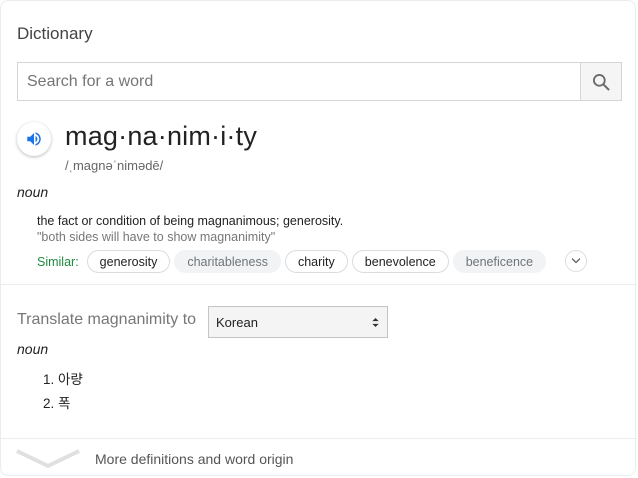  What do you see at coordinates (114, 165) in the screenshot?
I see `pronunciation: /ˌmaɡnəˈnimədē/` at bounding box center [114, 165].